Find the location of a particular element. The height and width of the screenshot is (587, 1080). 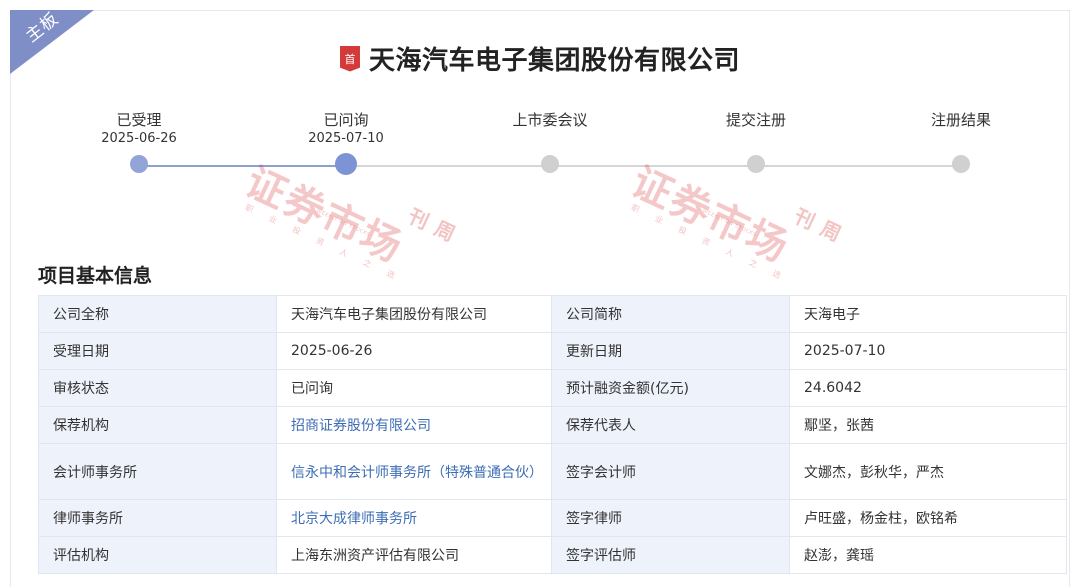

step-dot-current is located at coordinates (346, 164).